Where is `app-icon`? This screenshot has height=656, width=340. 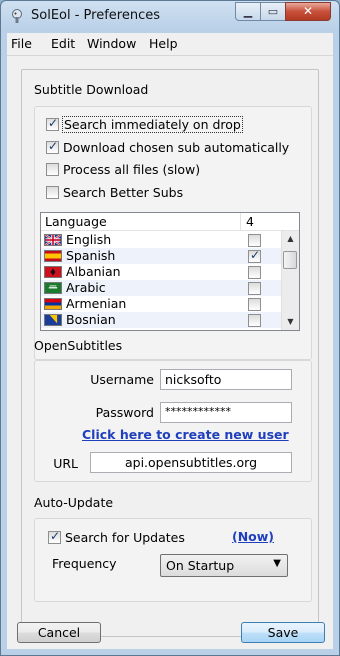 app-icon is located at coordinates (17, 16).